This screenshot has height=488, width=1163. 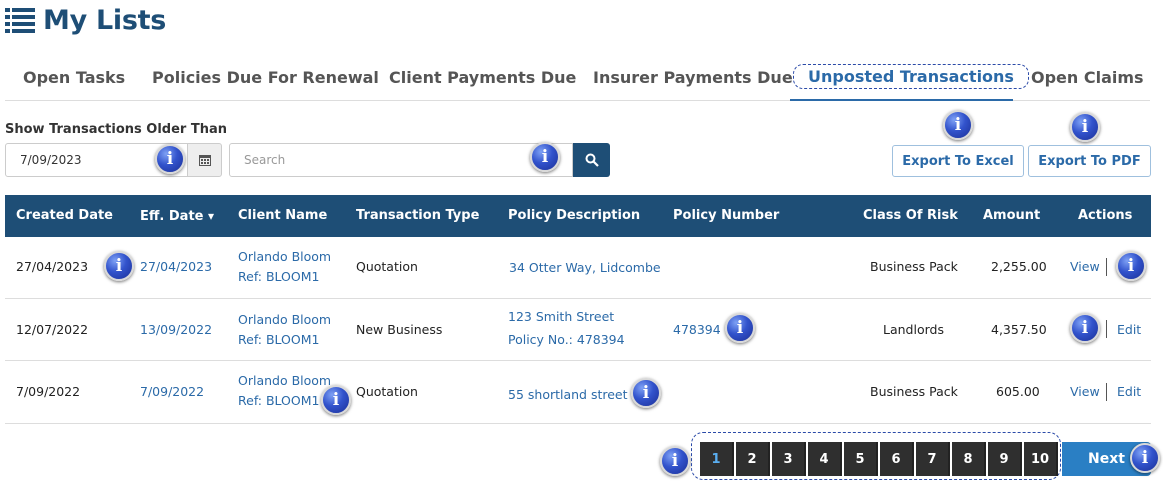 I want to click on page-header: My Lists, so click(x=85, y=20).